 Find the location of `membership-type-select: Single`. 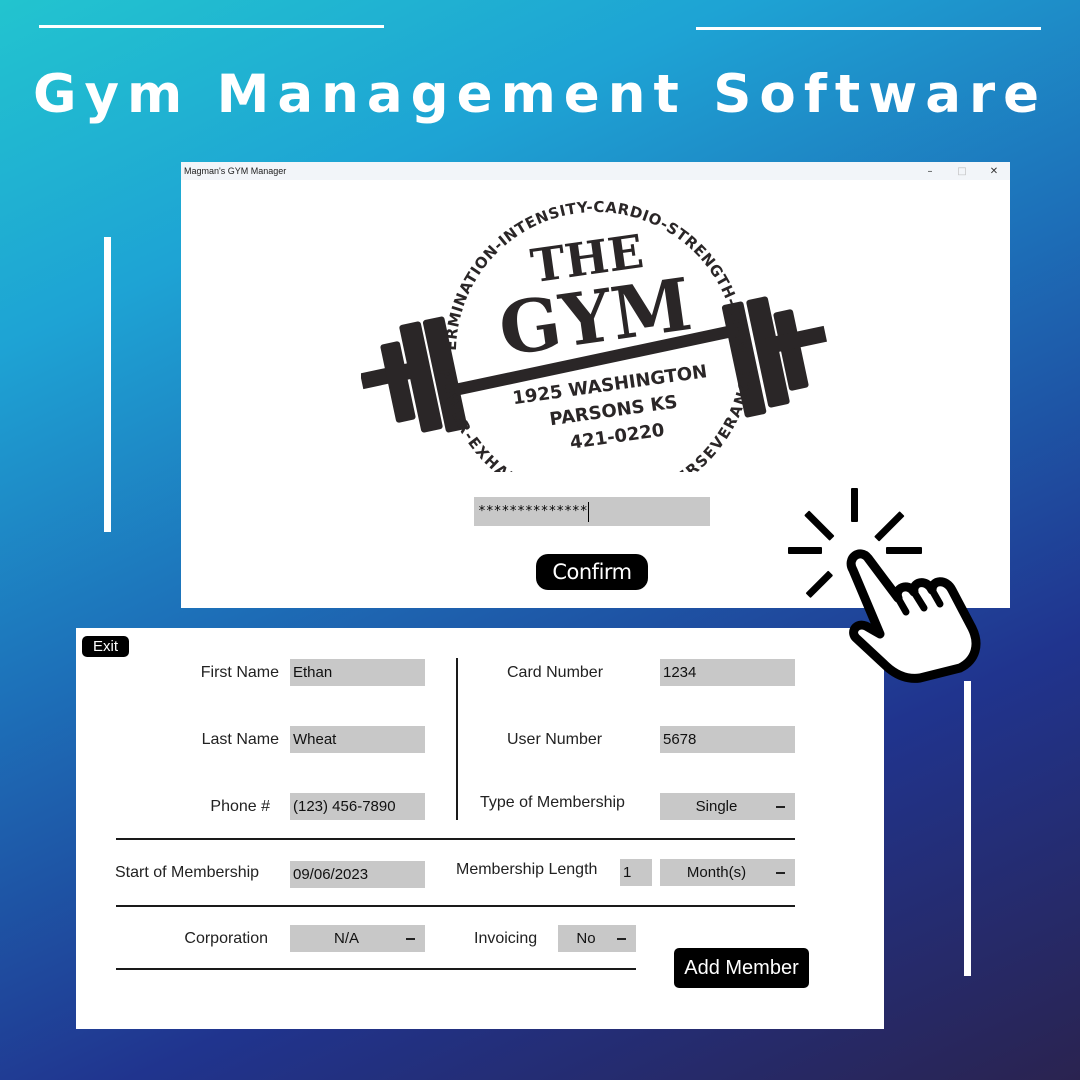

membership-type-select: Single is located at coordinates (727, 806).